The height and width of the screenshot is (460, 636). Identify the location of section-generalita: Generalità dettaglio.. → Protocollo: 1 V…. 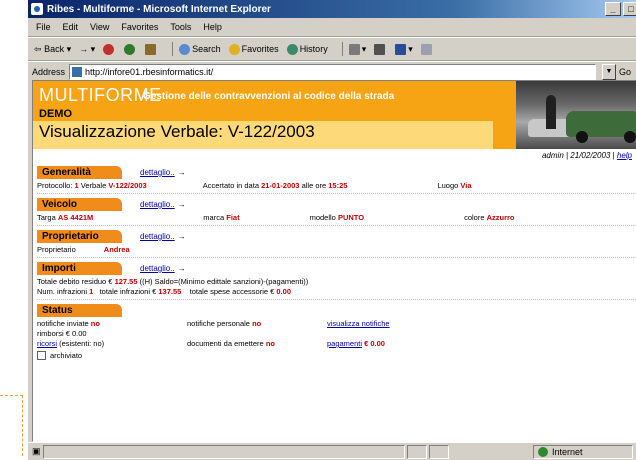
(336, 180).